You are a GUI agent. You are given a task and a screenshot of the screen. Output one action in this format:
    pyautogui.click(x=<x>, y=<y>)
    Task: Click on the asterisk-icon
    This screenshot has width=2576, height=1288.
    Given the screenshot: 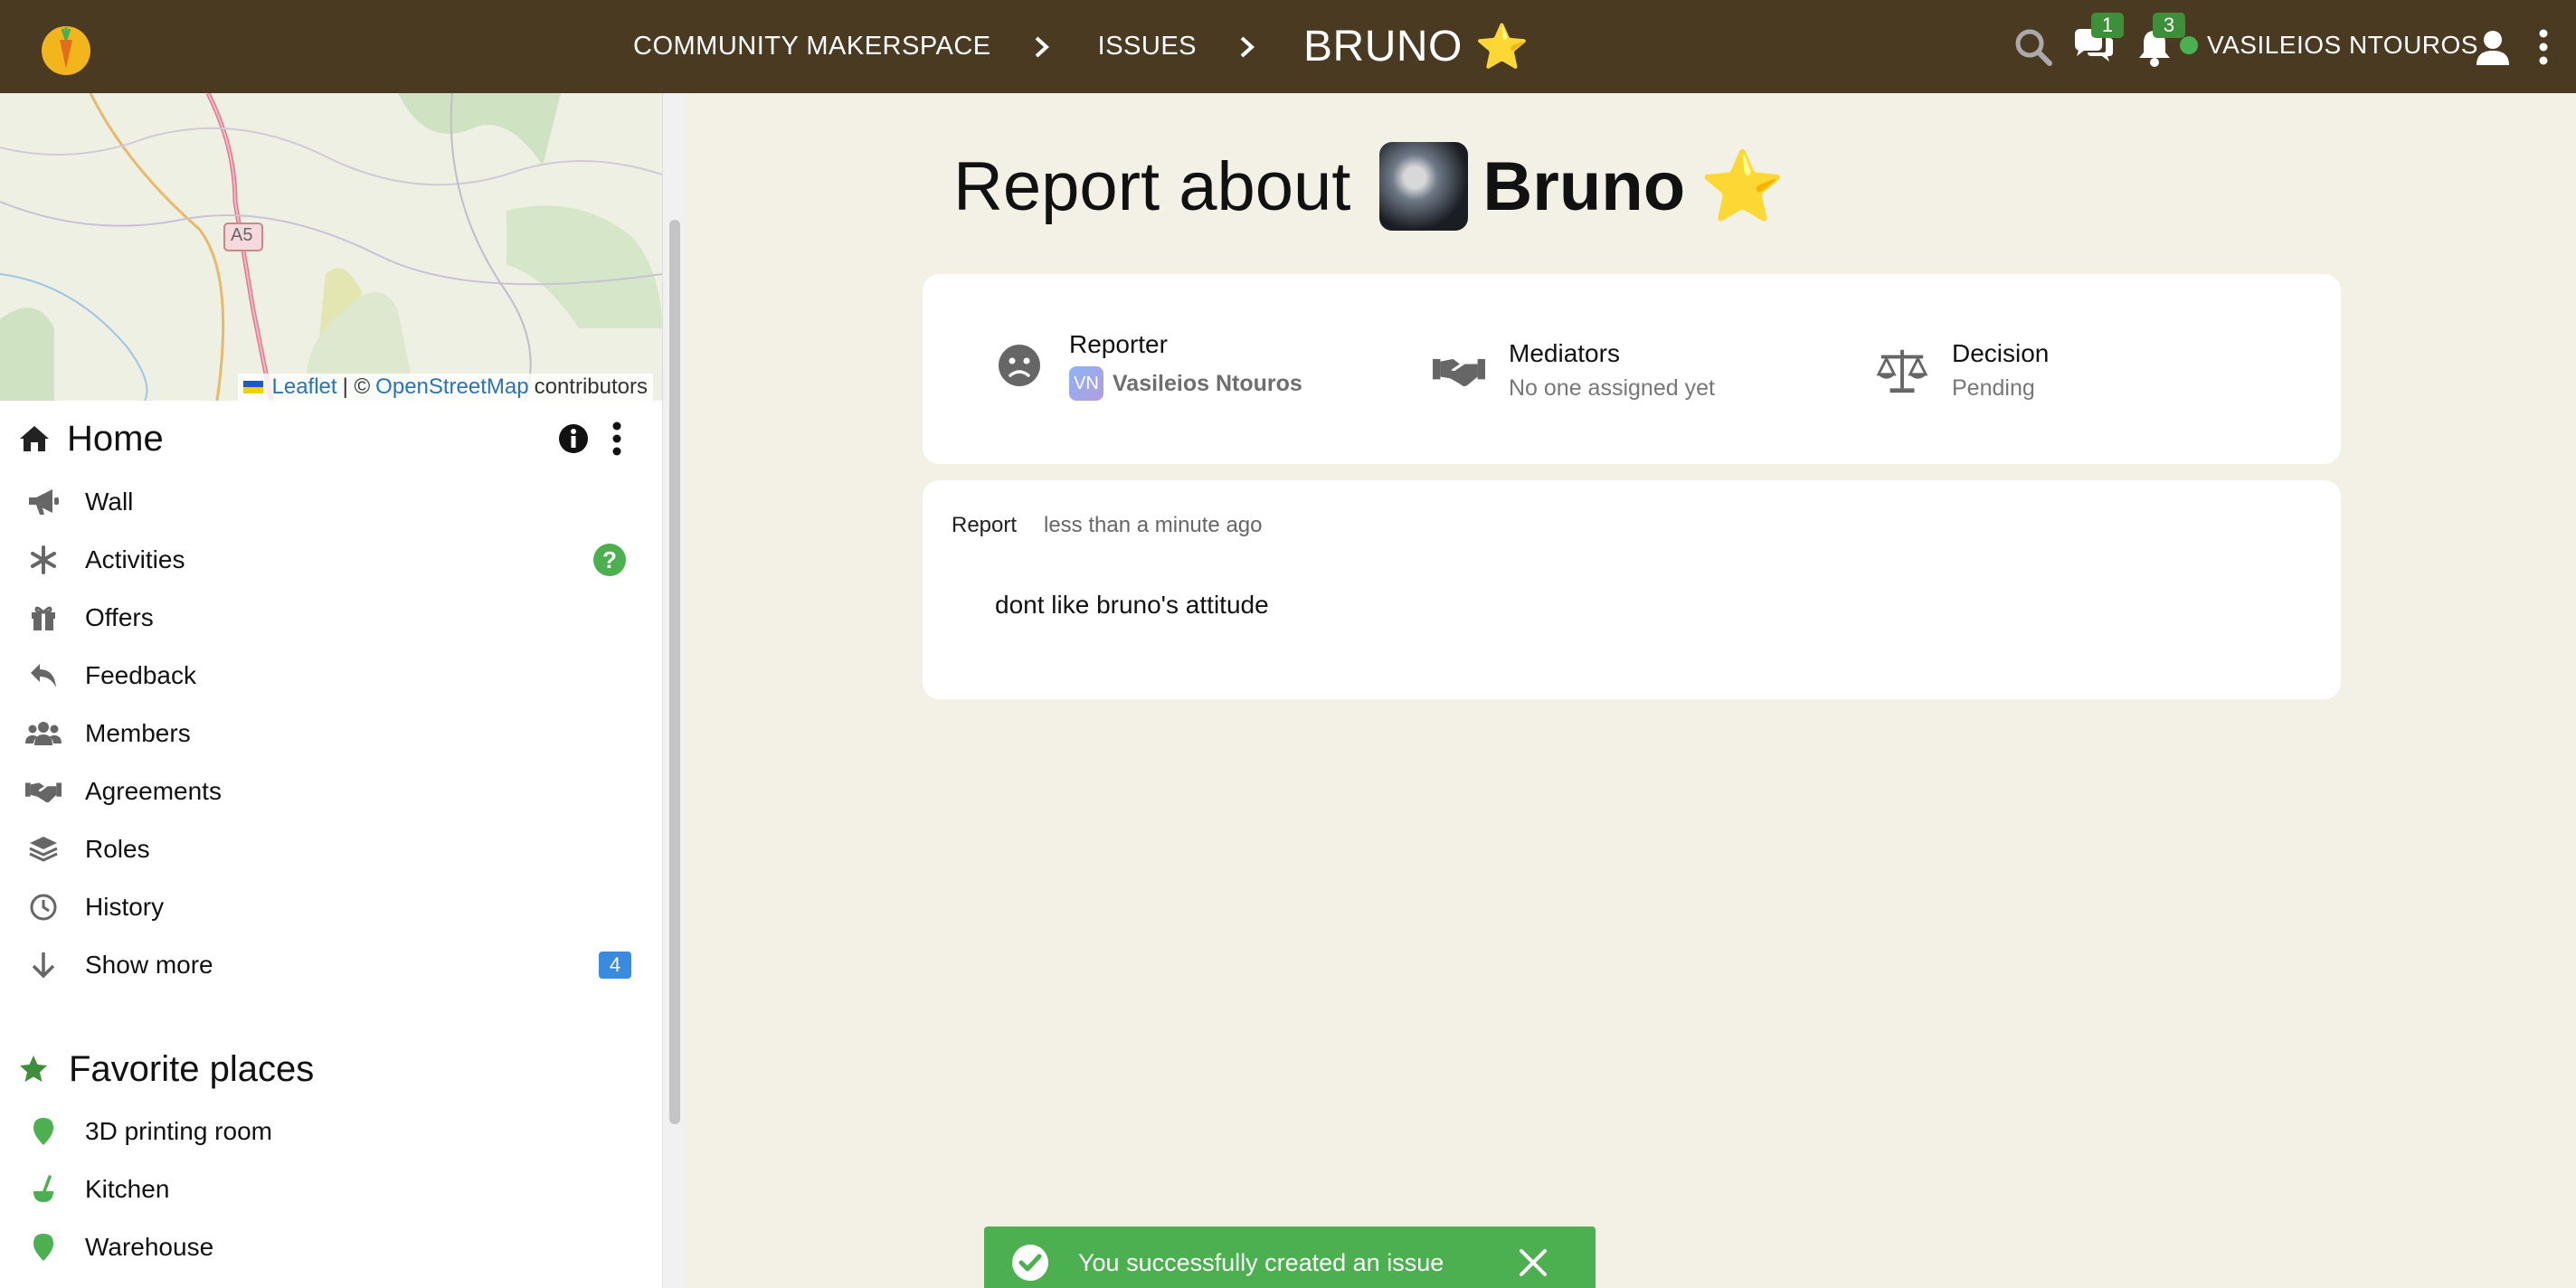 What is the action you would take?
    pyautogui.click(x=43, y=560)
    